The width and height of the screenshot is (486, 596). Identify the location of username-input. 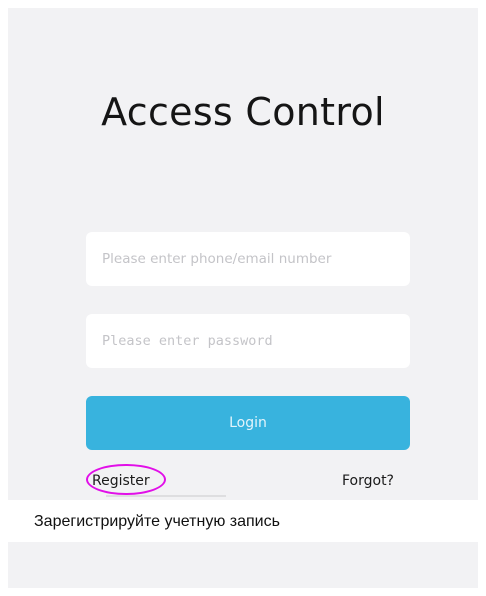
(248, 259).